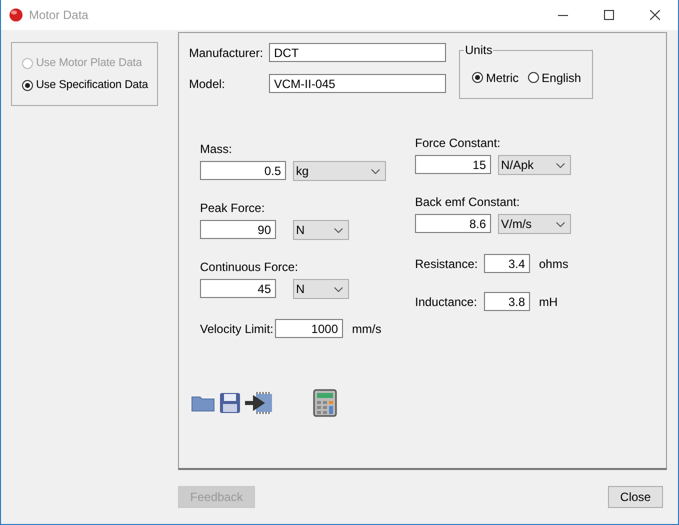 This screenshot has width=679, height=525. I want to click on field-label: Back emf Constant:, so click(468, 202).